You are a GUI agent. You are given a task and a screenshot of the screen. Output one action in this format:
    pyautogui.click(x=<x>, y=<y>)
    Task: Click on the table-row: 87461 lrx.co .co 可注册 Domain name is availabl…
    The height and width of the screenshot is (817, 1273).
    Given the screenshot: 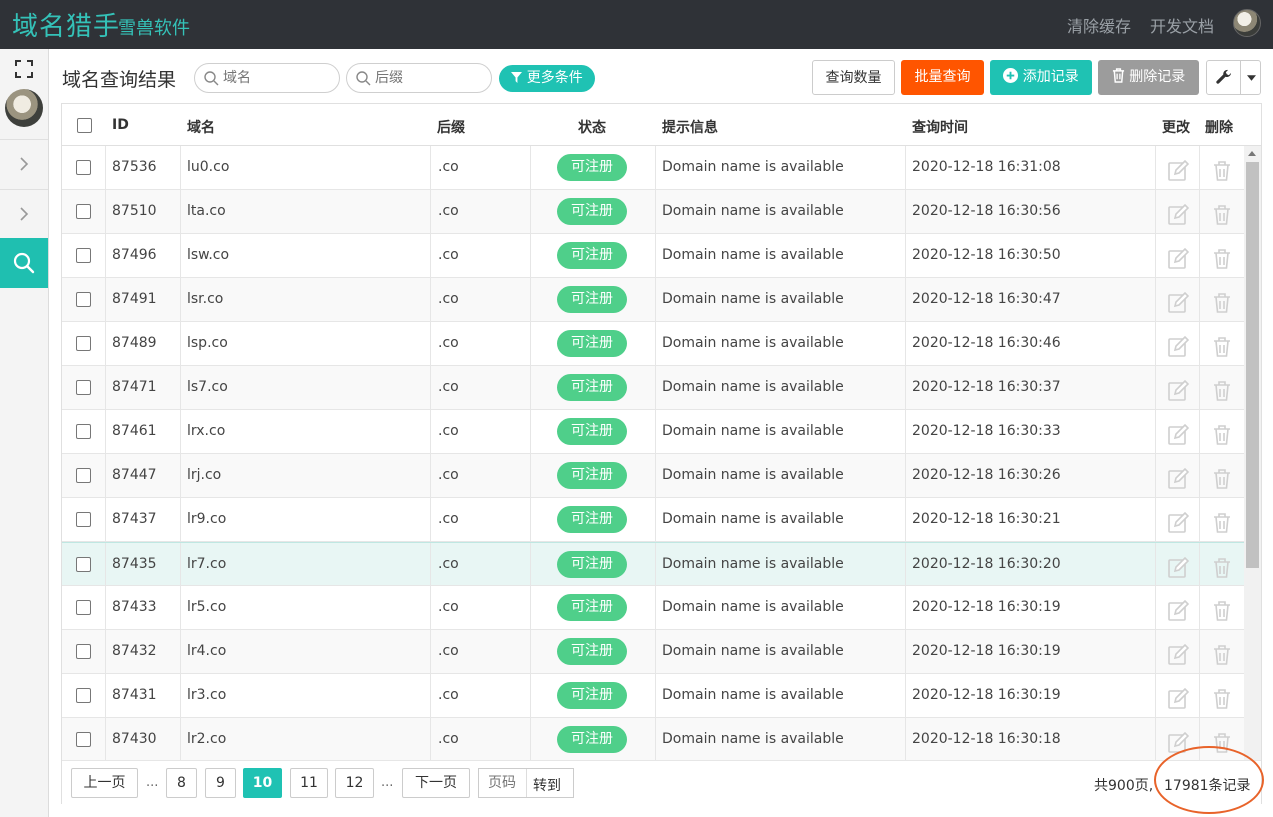 What is the action you would take?
    pyautogui.click(x=653, y=432)
    